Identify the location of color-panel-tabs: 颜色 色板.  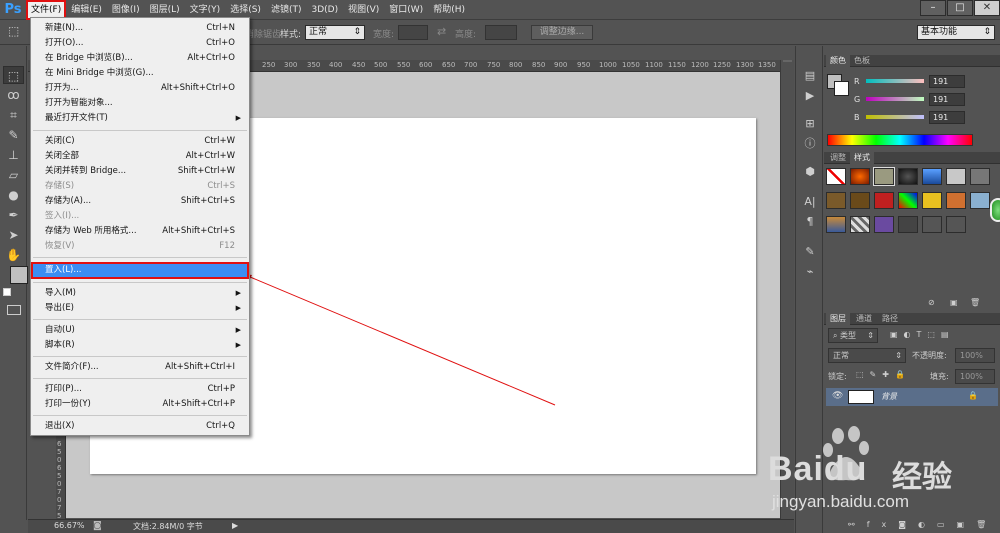
(912, 61).